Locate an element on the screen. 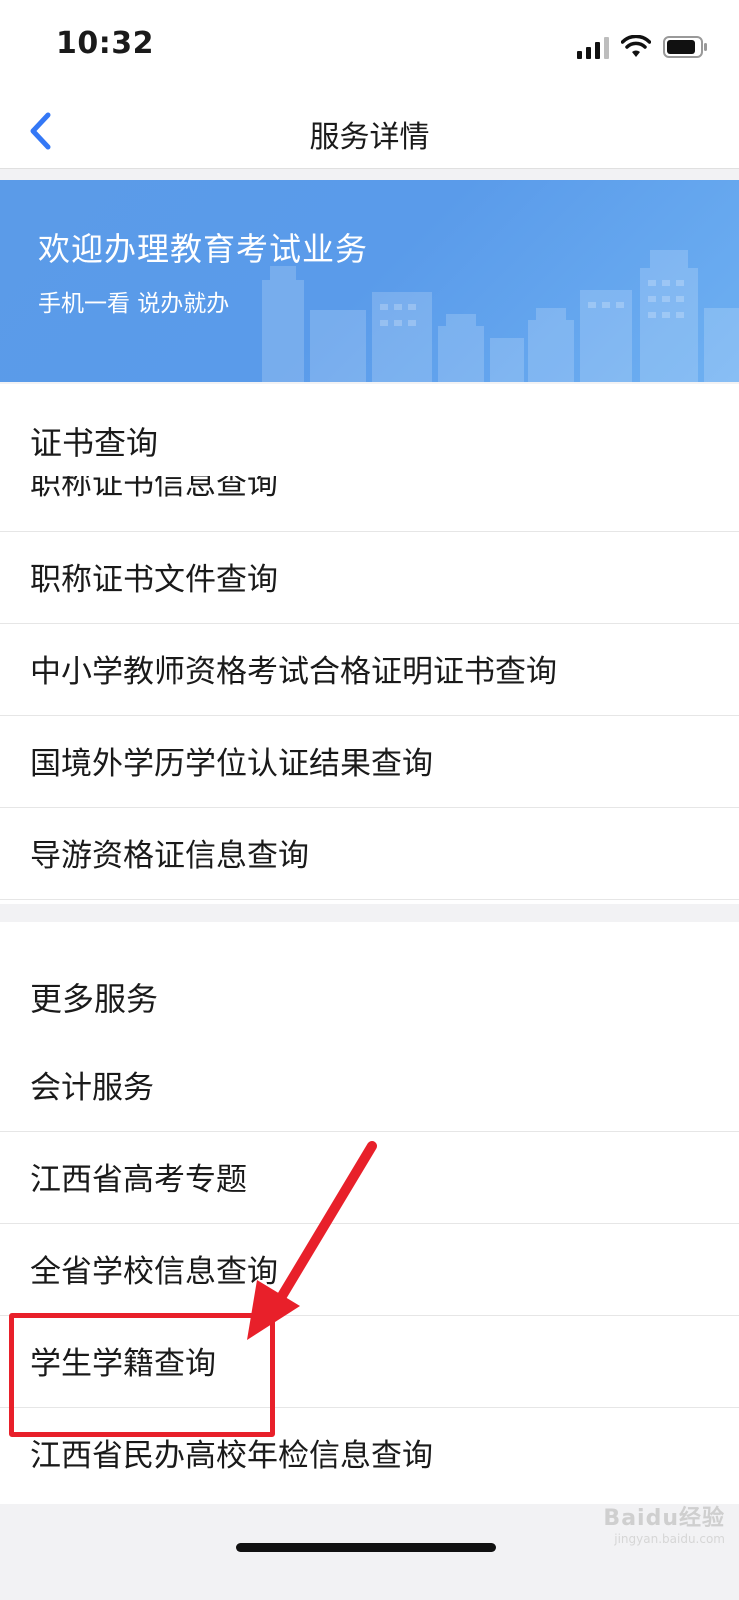  list-item: 职称证书信息查询 is located at coordinates (369, 504).